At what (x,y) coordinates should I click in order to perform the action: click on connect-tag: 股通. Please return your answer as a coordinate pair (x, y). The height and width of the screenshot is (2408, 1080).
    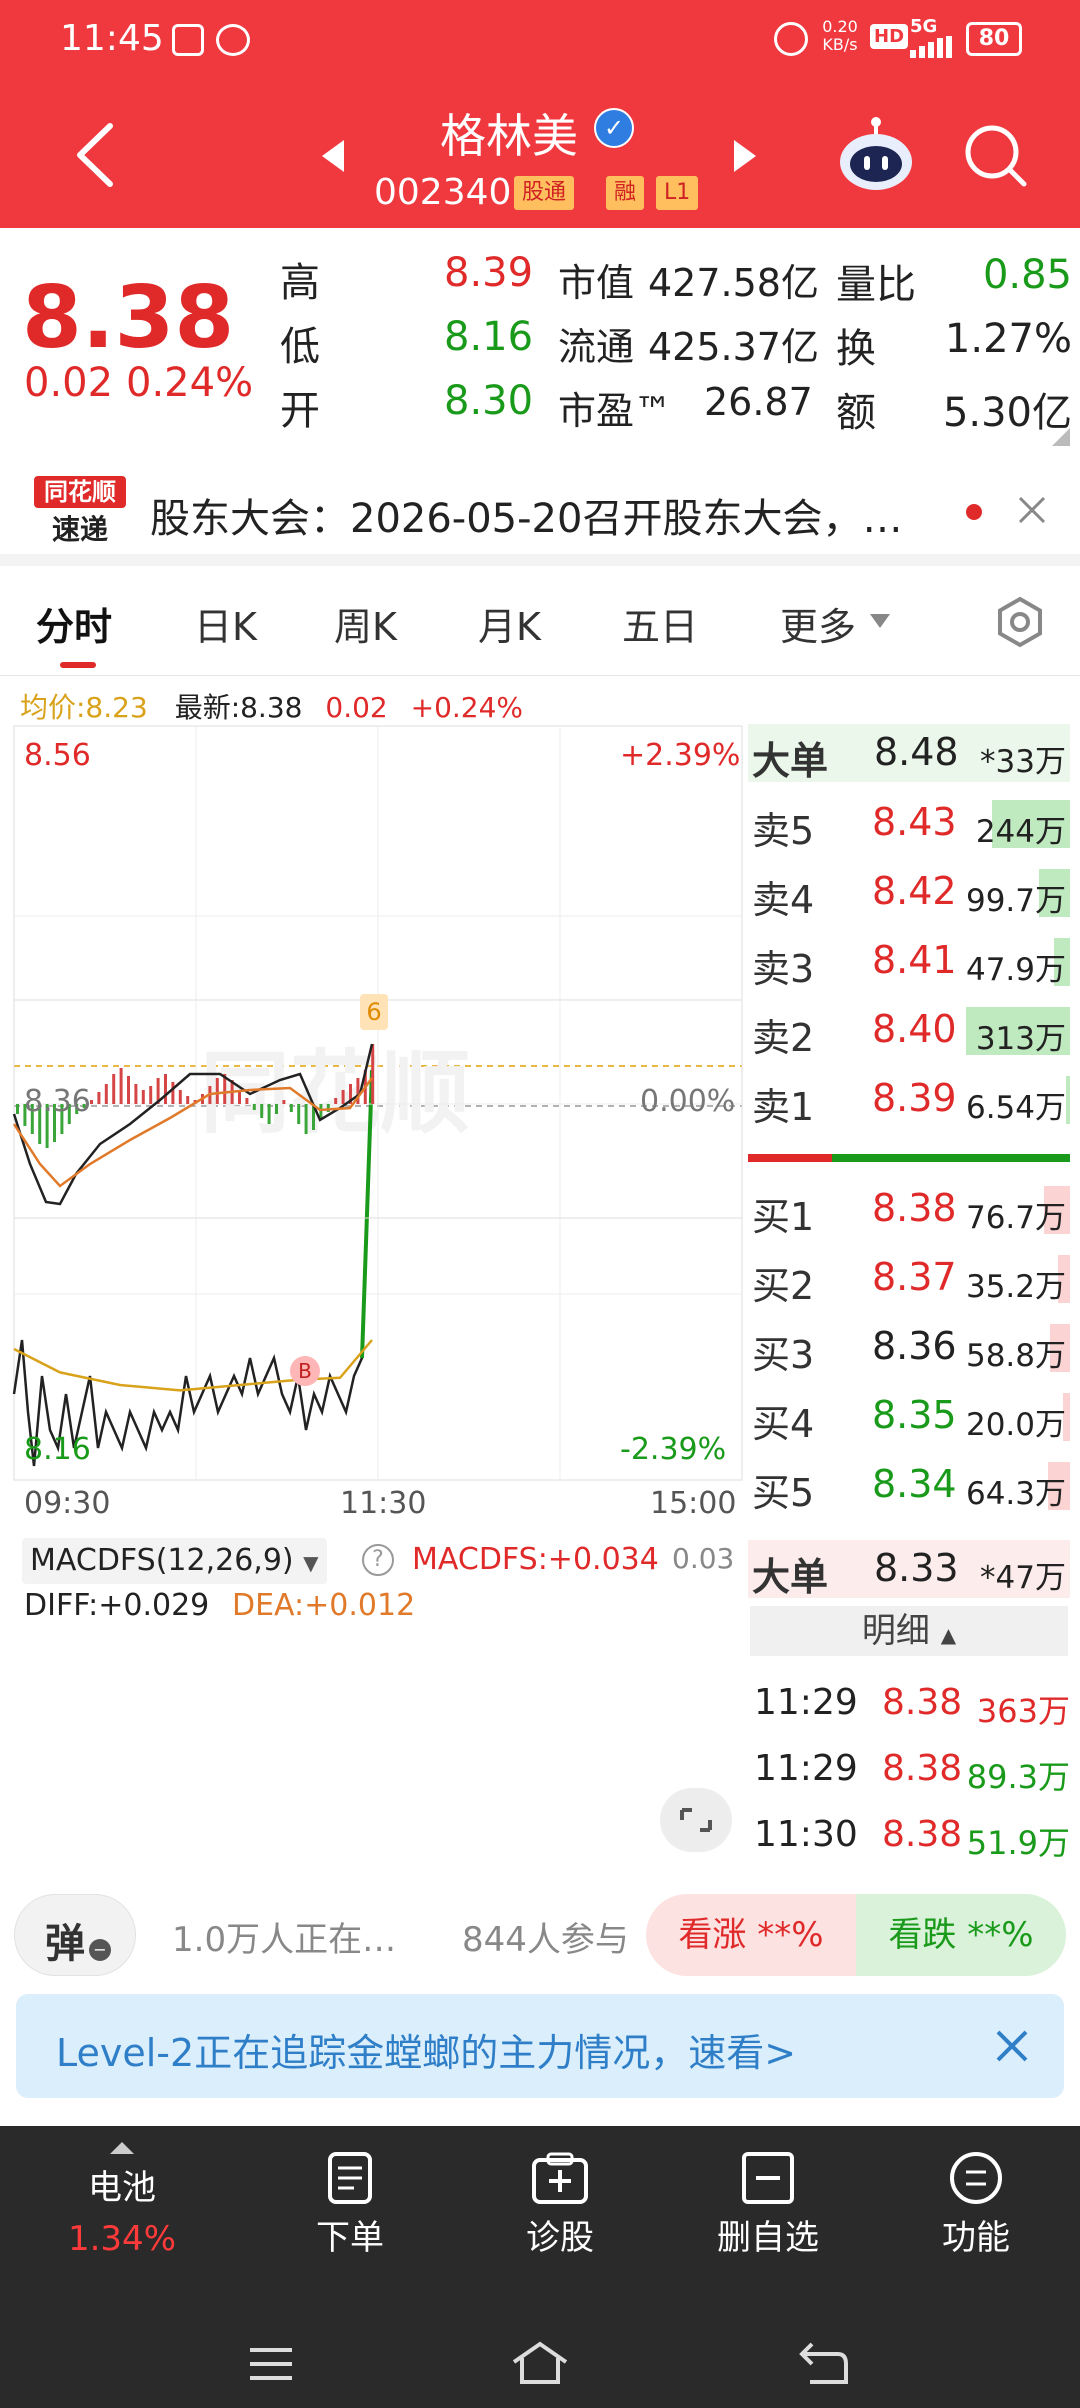
    Looking at the image, I should click on (544, 193).